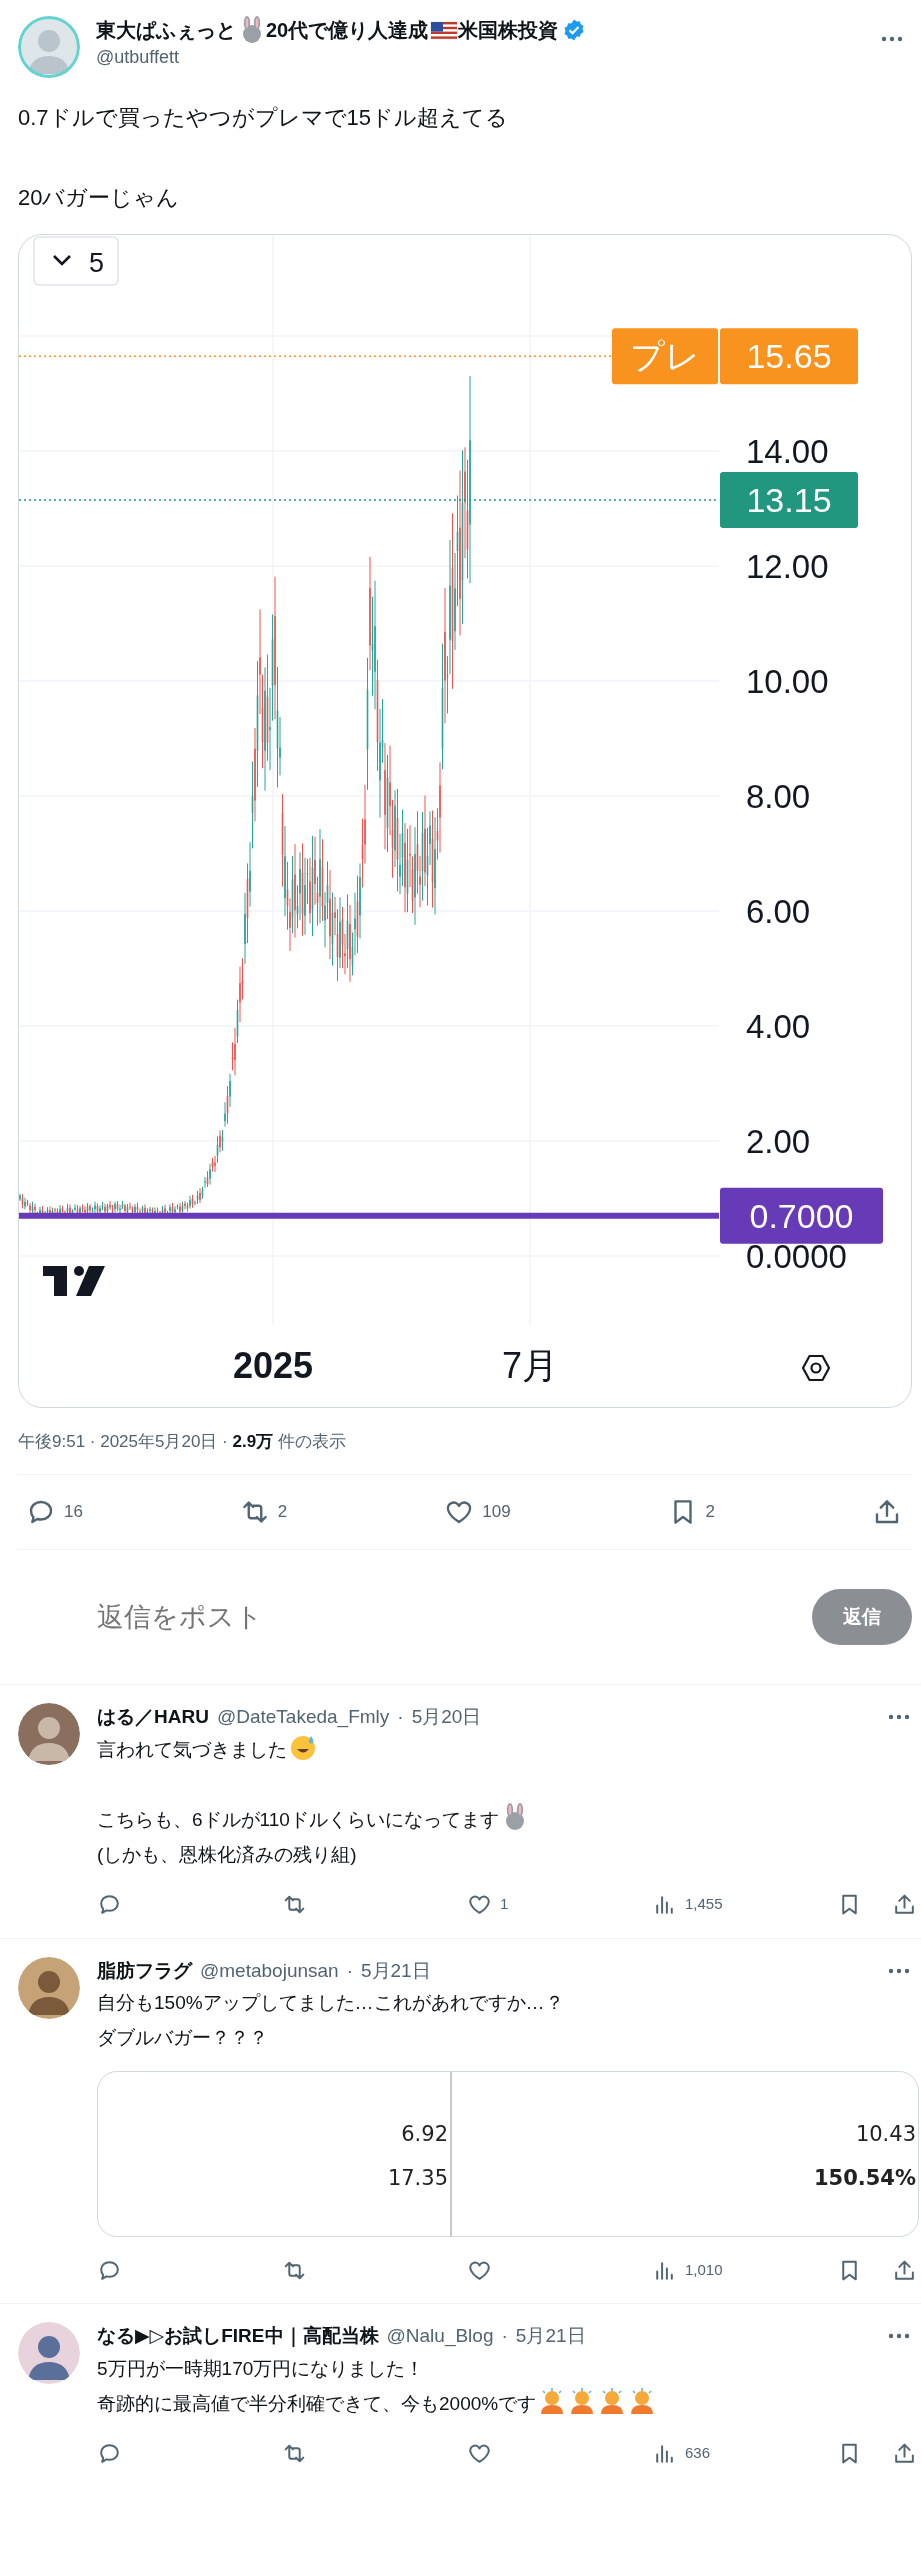 This screenshot has height=2560, width=921. I want to click on views-button: 636, so click(744, 2453).